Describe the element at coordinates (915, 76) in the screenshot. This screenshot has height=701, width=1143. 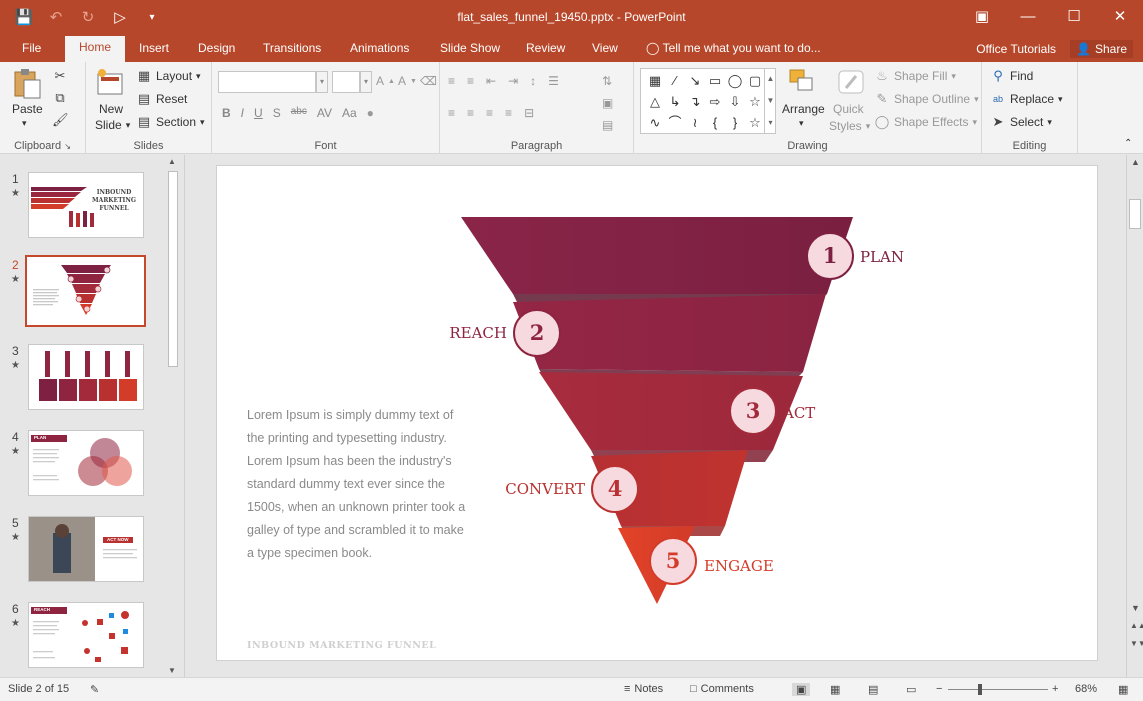
I see `shape-fill-button: ♨ Shape Fill ▾` at that location.